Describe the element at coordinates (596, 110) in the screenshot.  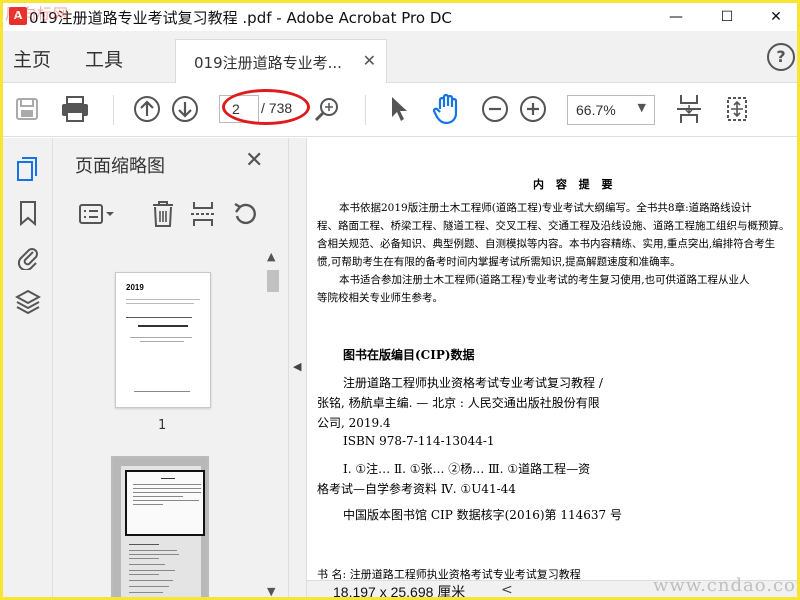
I see `zoom-level-value: 66.7%` at that location.